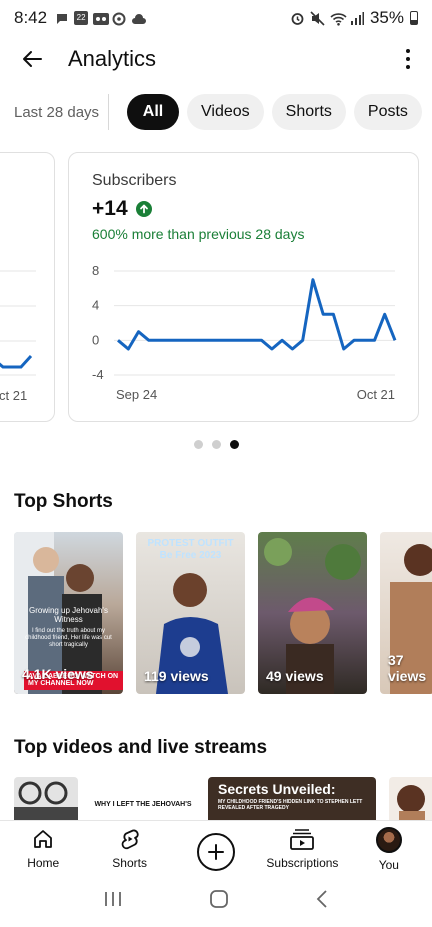 This screenshot has width=432, height=927. I want to click on cloud-icon, so click(139, 18).